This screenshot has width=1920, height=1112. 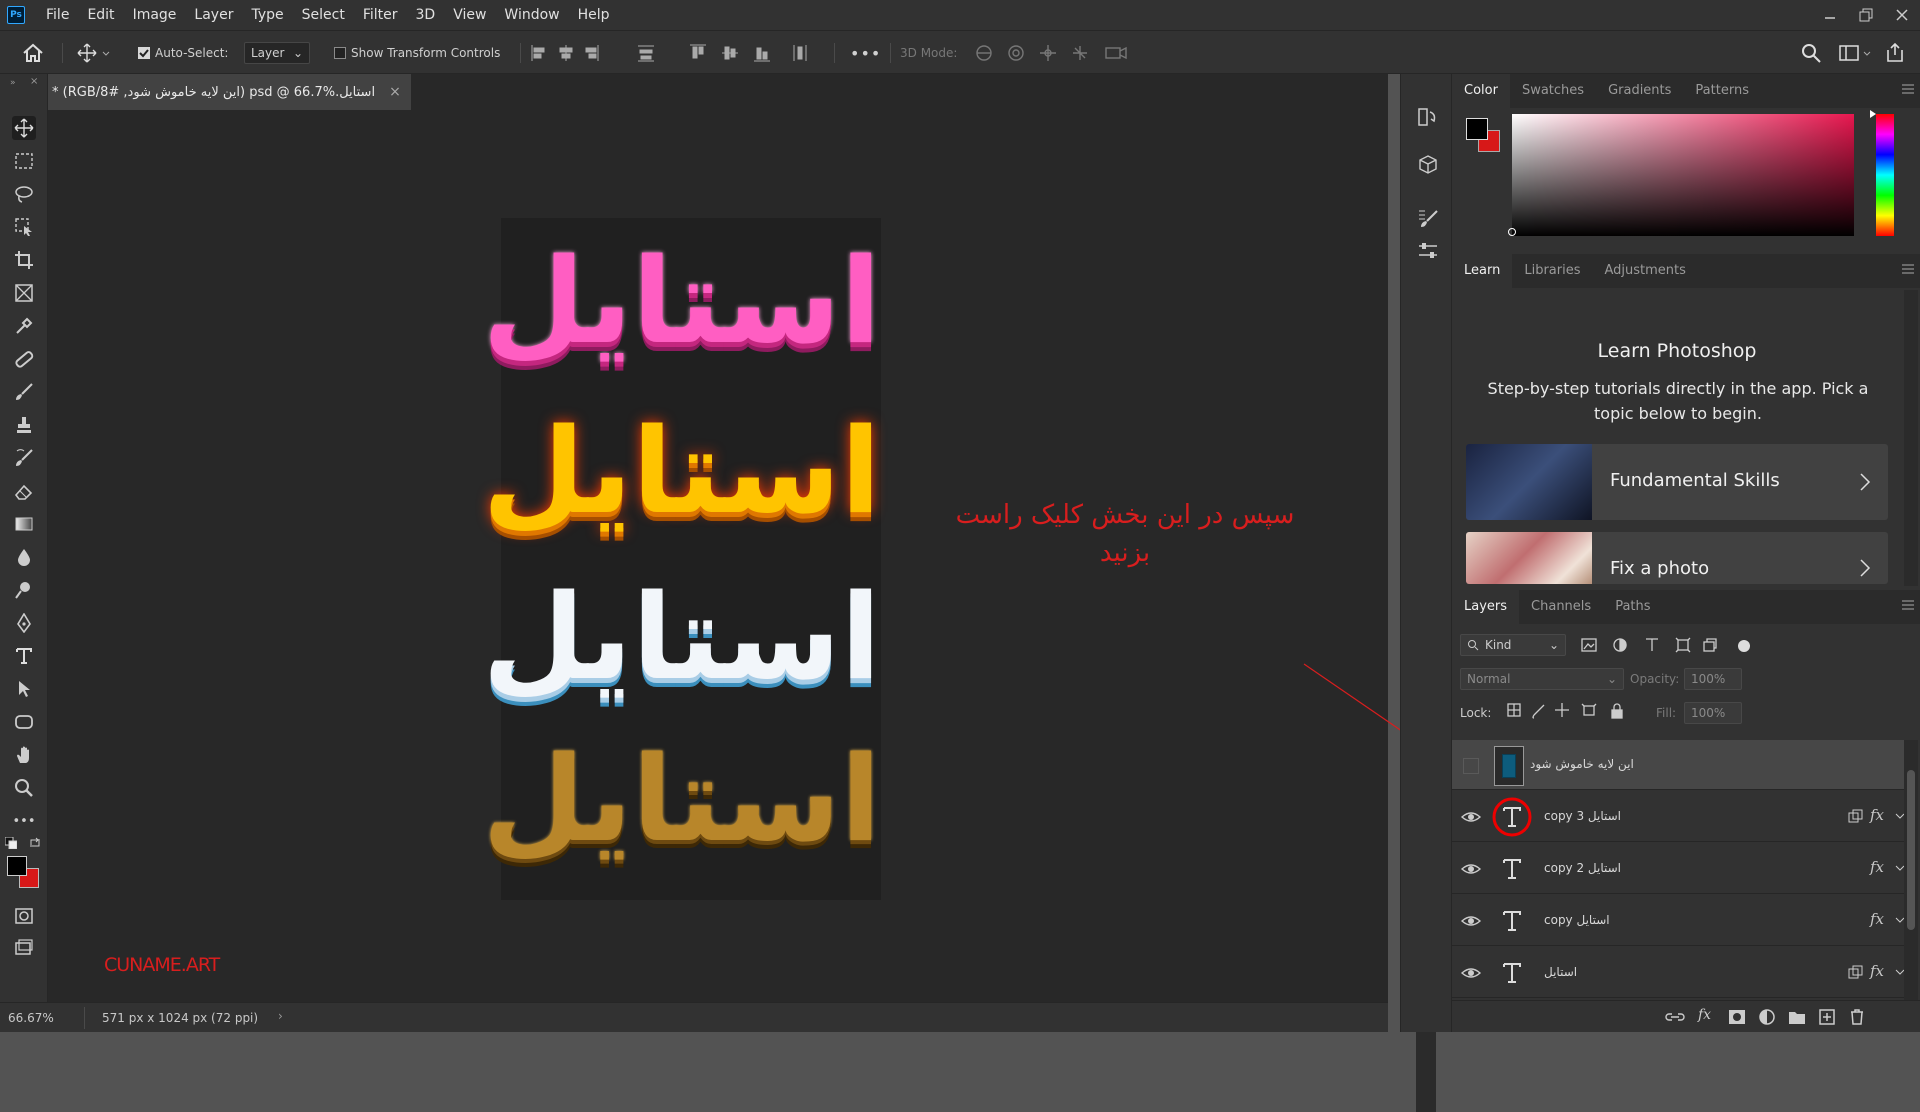 I want to click on add-layer-style-icon: fx, so click(x=1704, y=1015).